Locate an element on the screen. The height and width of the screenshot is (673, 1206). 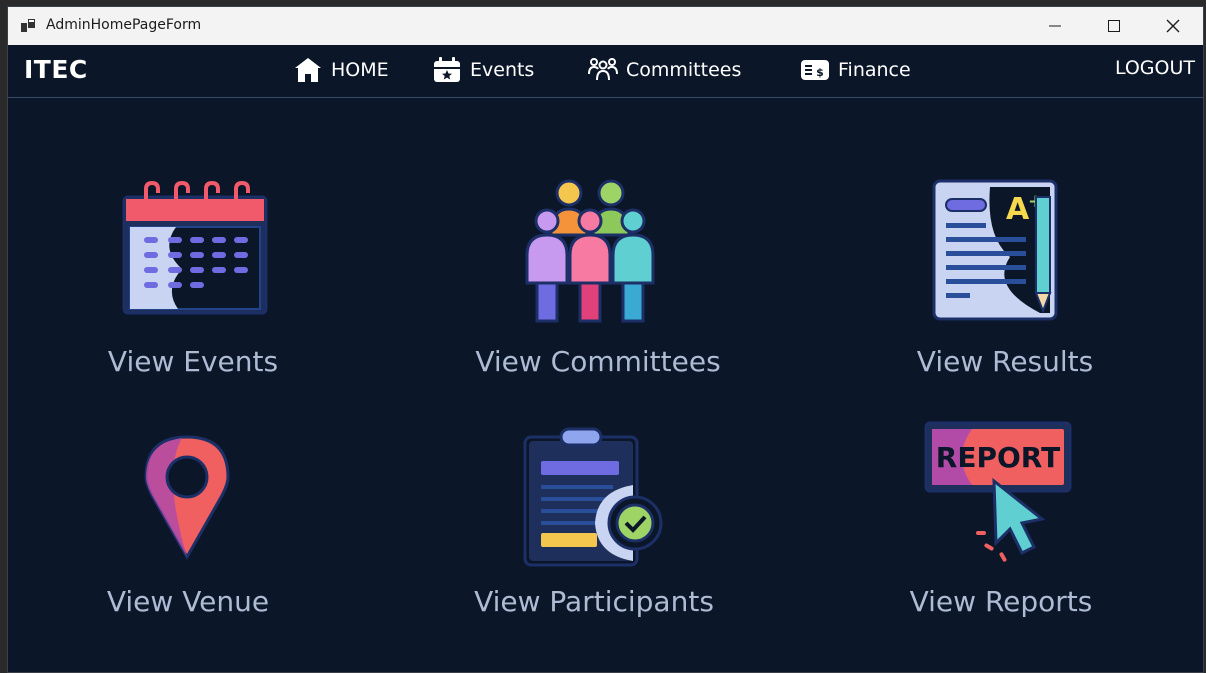
window-title: AdminHomePageForm is located at coordinates (124, 25).